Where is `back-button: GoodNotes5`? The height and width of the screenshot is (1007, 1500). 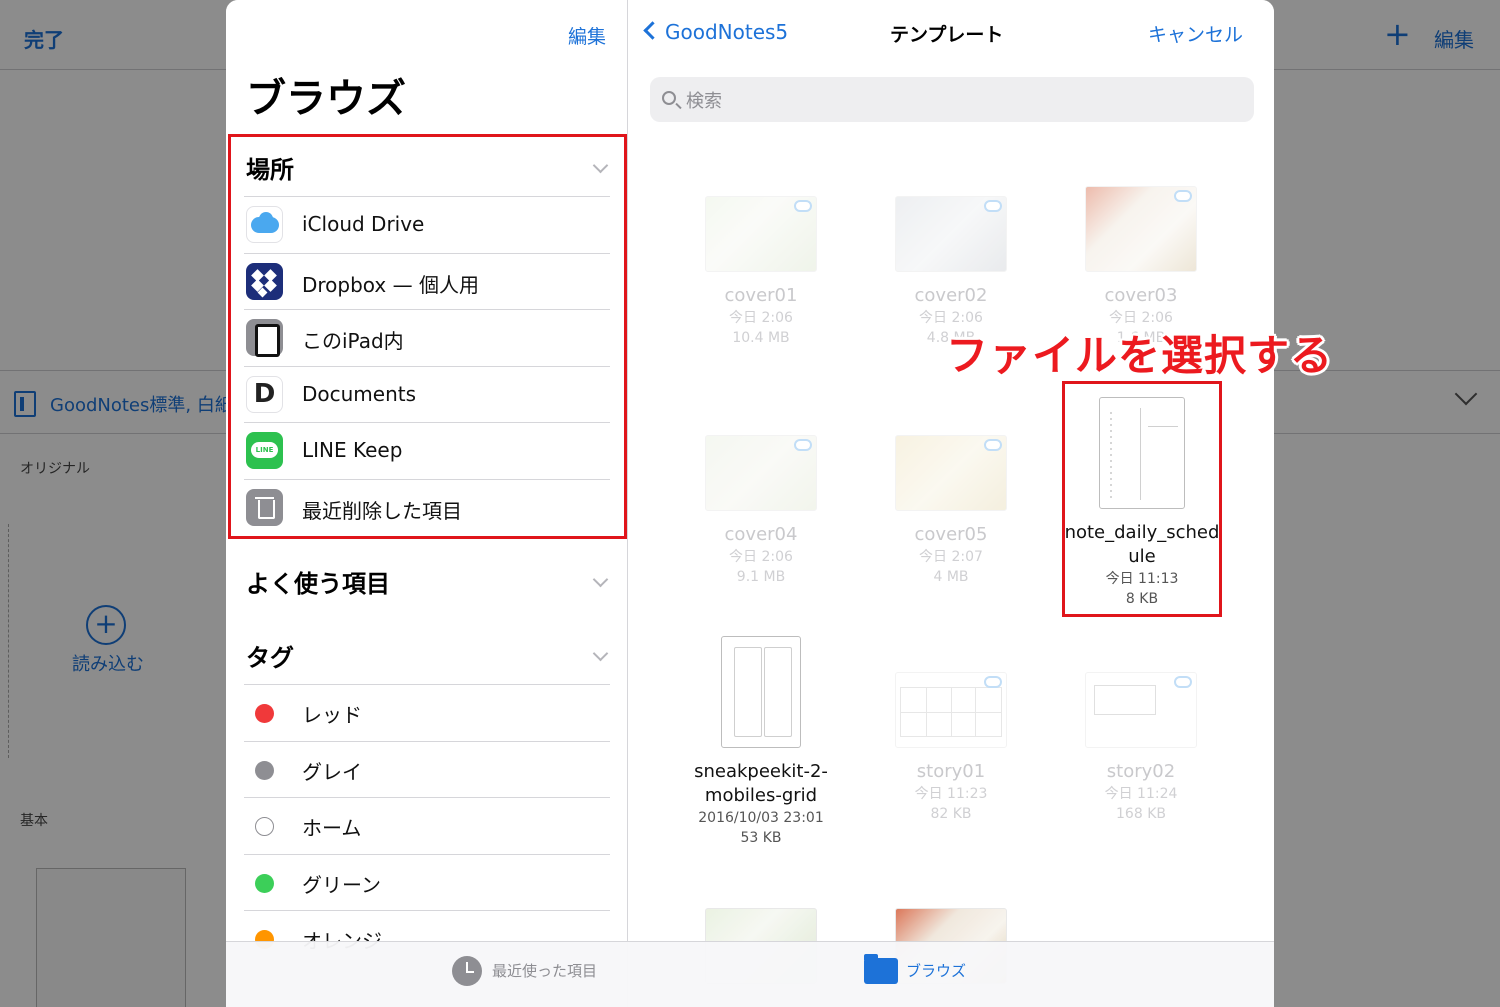 back-button: GoodNotes5 is located at coordinates (716, 32).